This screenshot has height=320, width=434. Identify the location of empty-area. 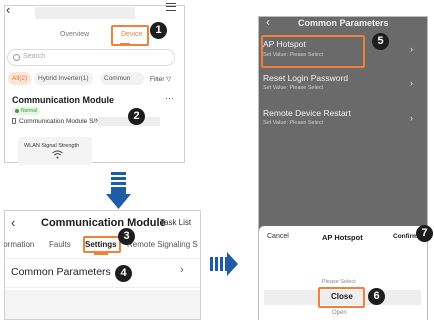
(102, 304).